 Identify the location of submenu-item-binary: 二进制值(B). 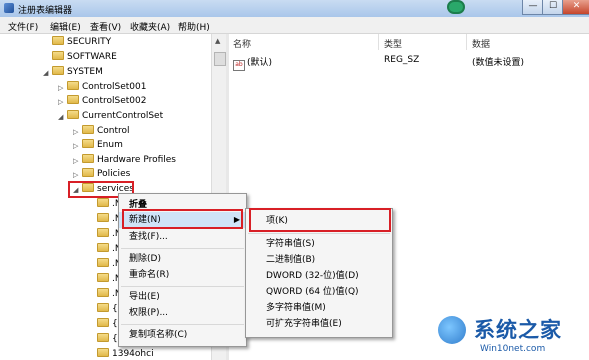
(319, 260).